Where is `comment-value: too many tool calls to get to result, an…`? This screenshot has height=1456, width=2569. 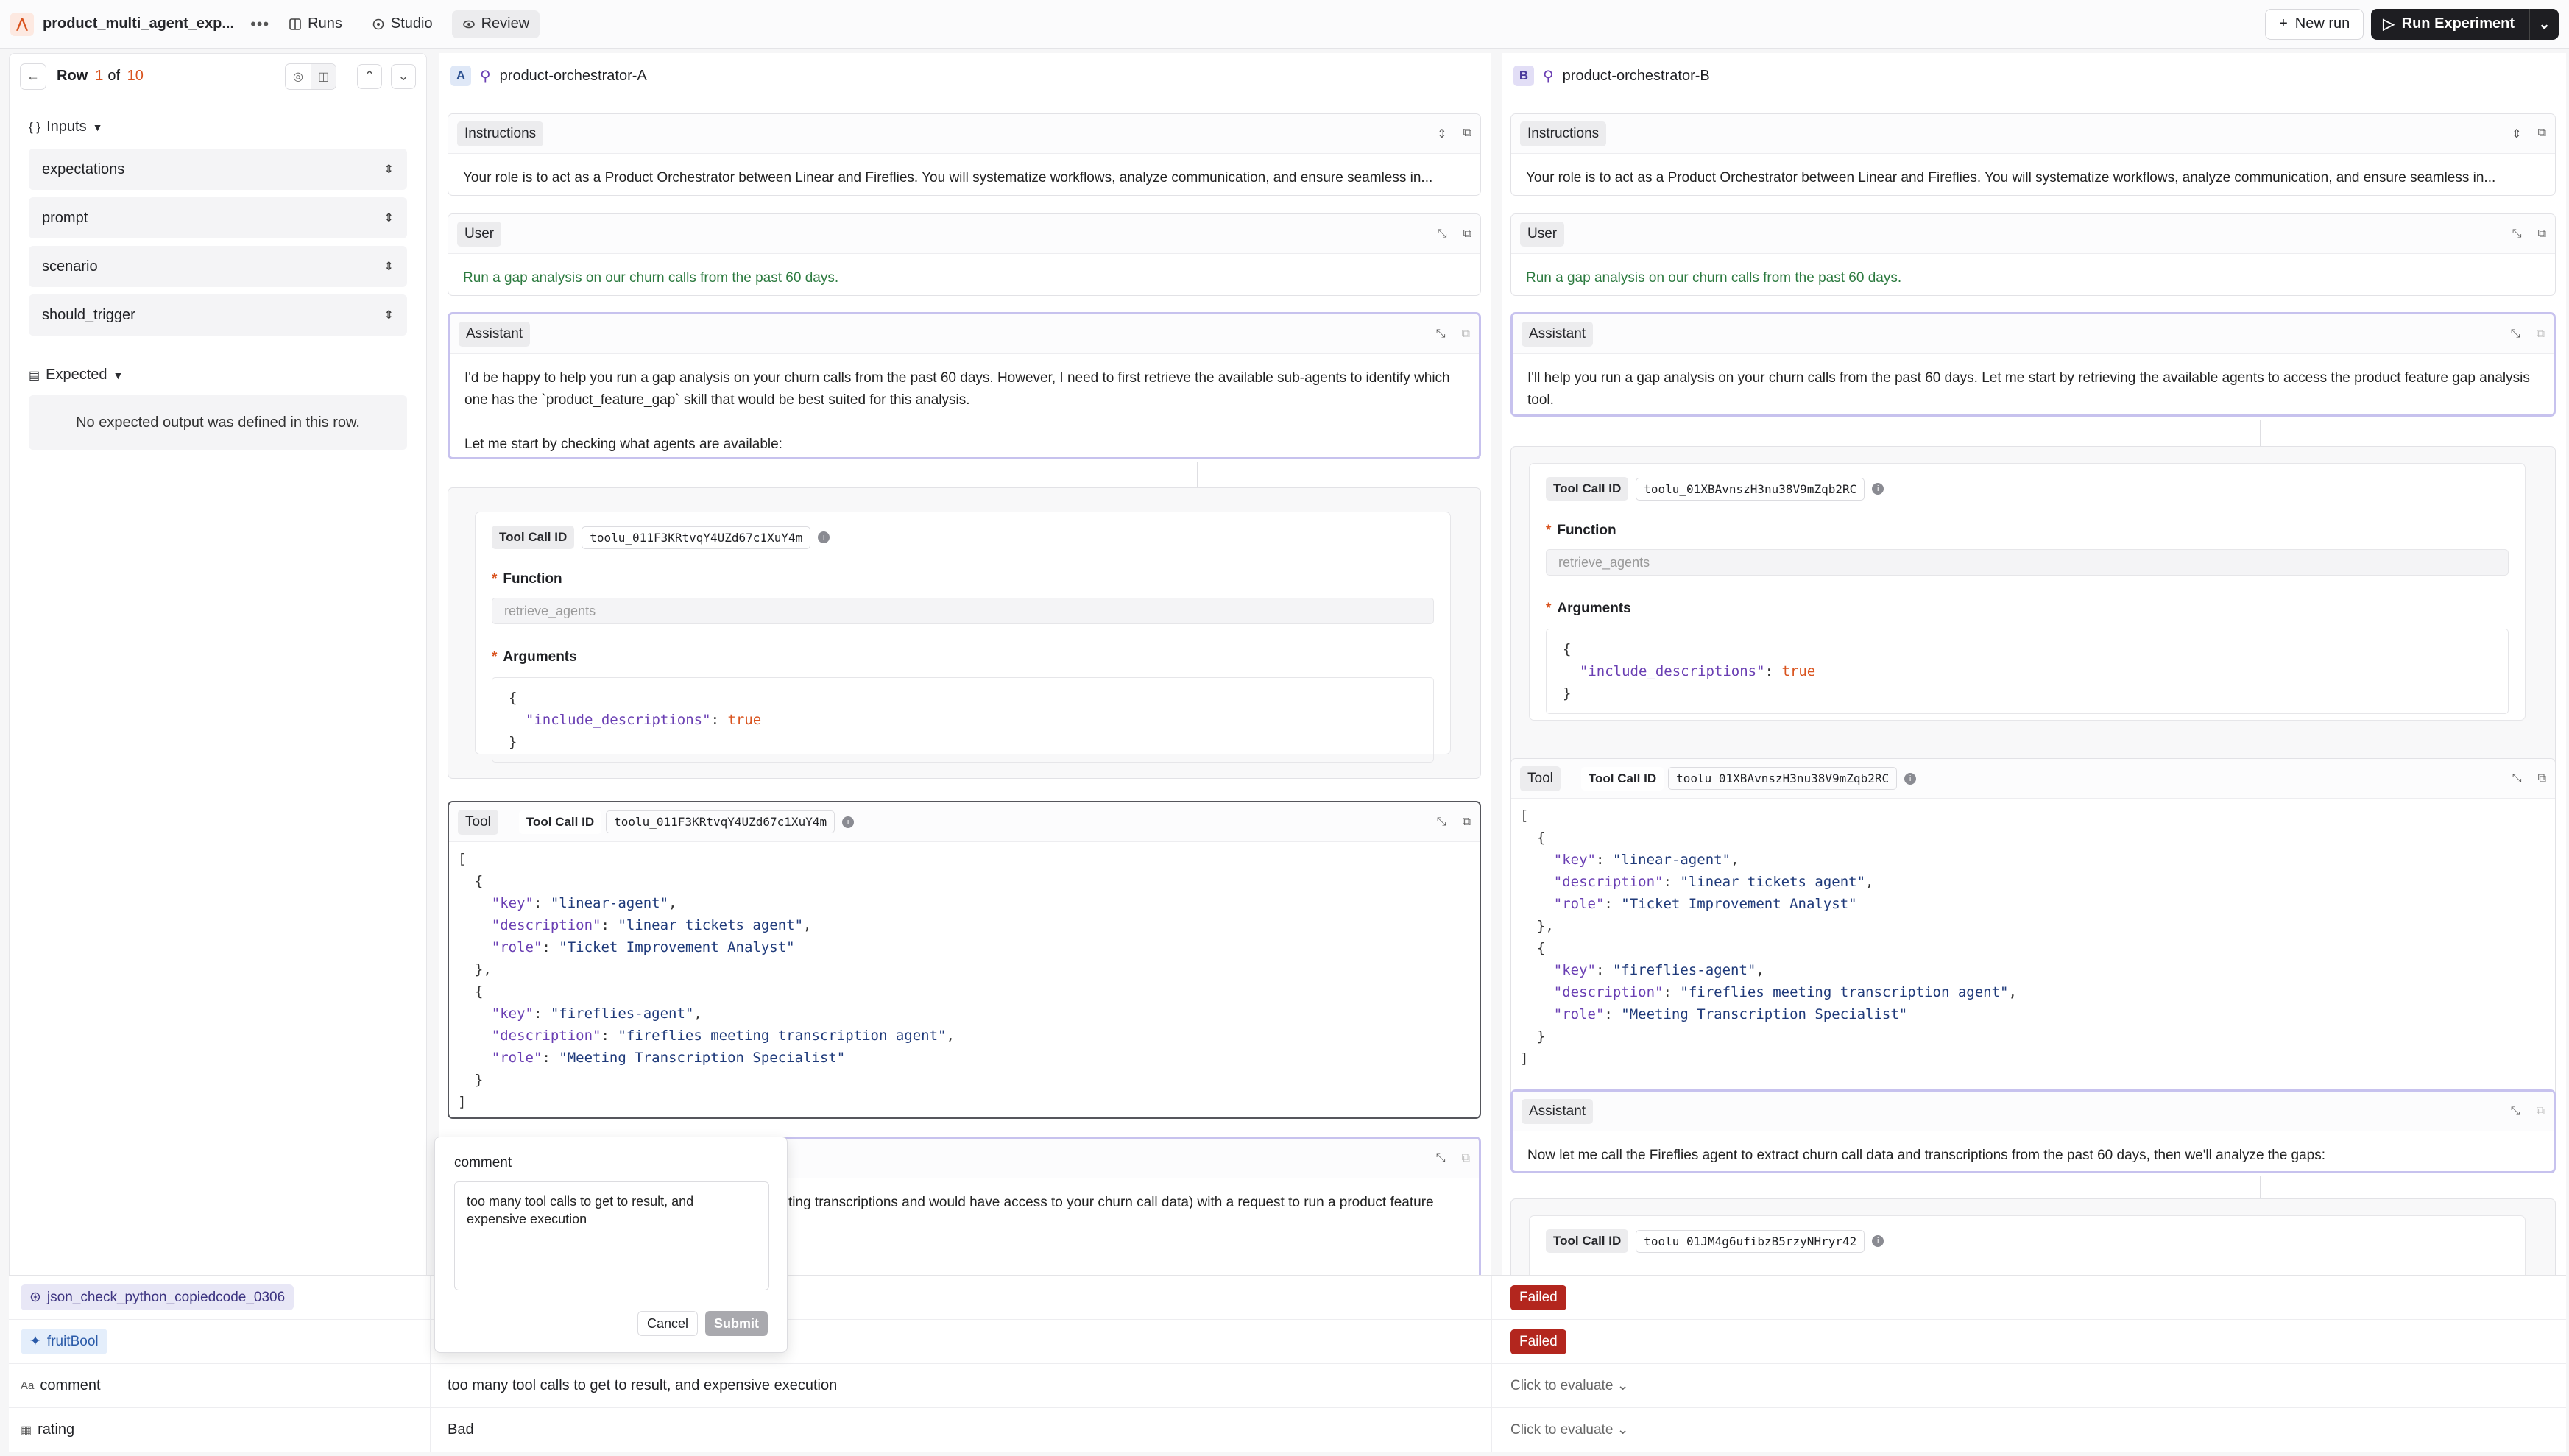
comment-value: too many tool calls to get to result, an… is located at coordinates (642, 1385).